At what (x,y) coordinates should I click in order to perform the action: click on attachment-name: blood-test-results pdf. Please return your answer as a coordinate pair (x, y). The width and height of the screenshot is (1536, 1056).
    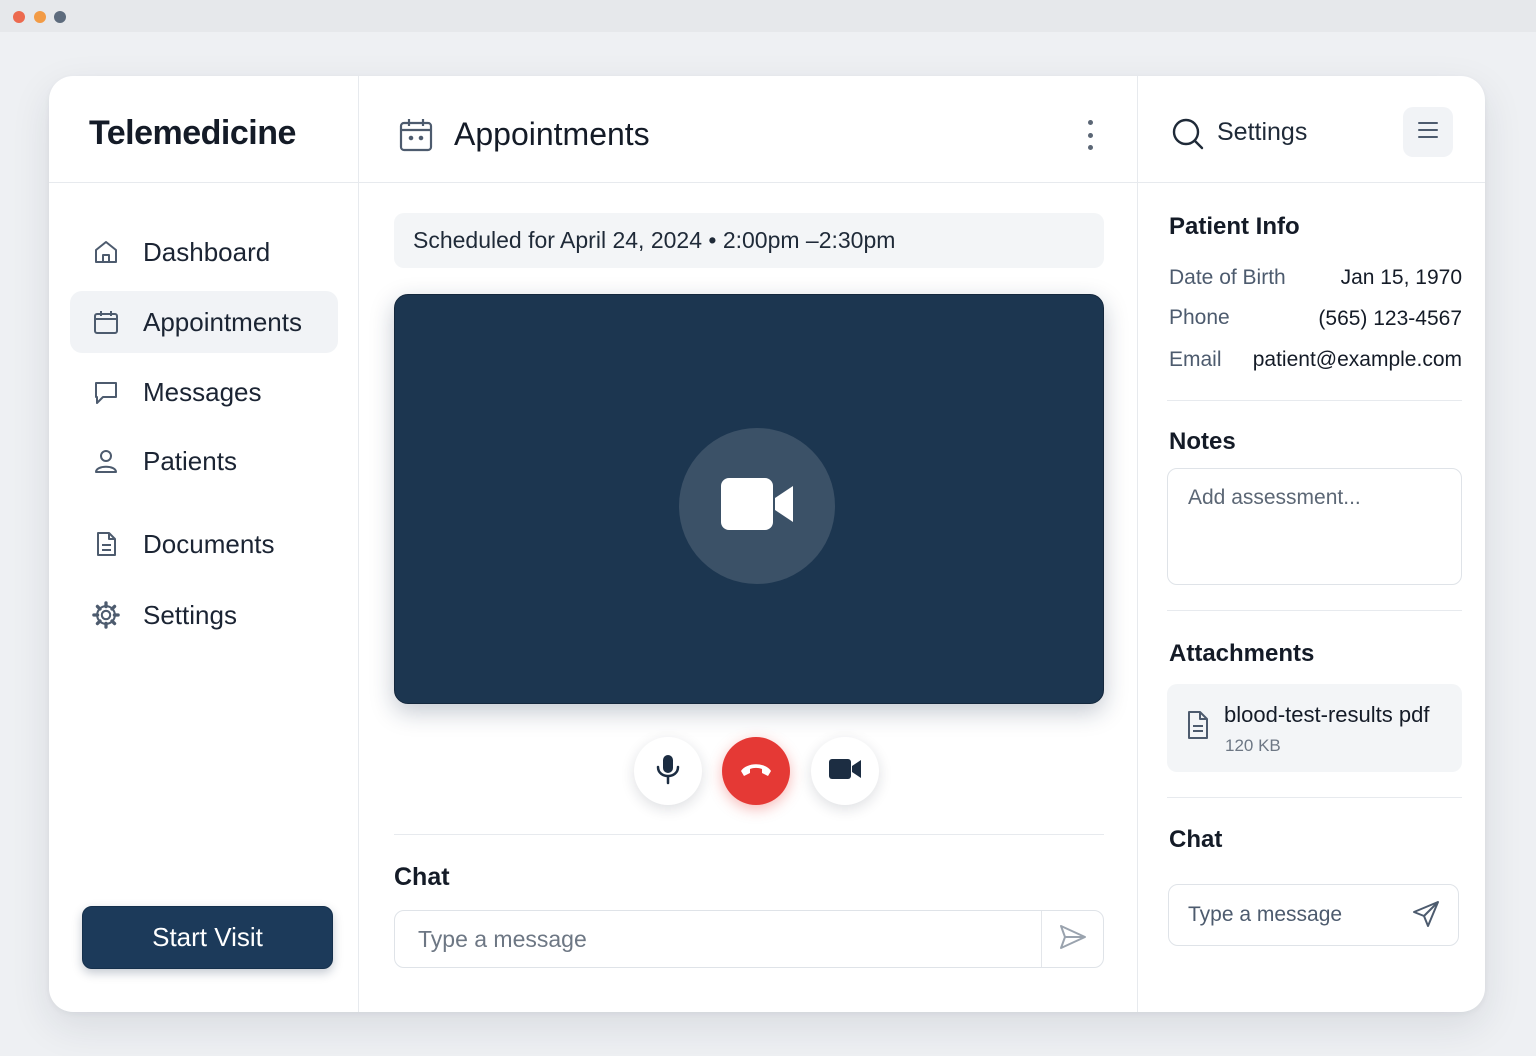
    Looking at the image, I should click on (1327, 714).